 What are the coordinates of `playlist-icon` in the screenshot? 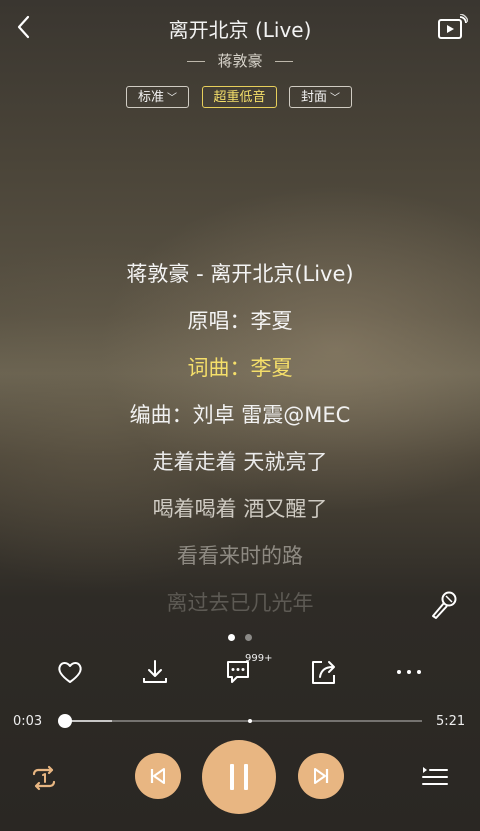 It's located at (435, 776).